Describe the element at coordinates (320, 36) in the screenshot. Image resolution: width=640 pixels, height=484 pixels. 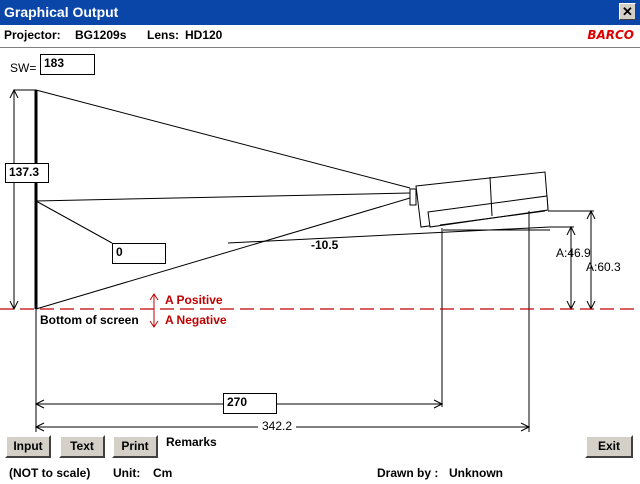
I see `info-bar: Projector: BG1209s Lens: HD120 BARCO` at that location.